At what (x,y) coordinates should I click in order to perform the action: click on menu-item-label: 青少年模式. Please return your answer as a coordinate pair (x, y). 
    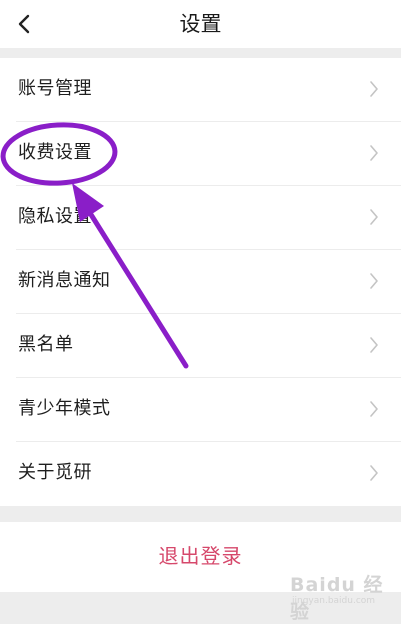
    Looking at the image, I should click on (64, 408).